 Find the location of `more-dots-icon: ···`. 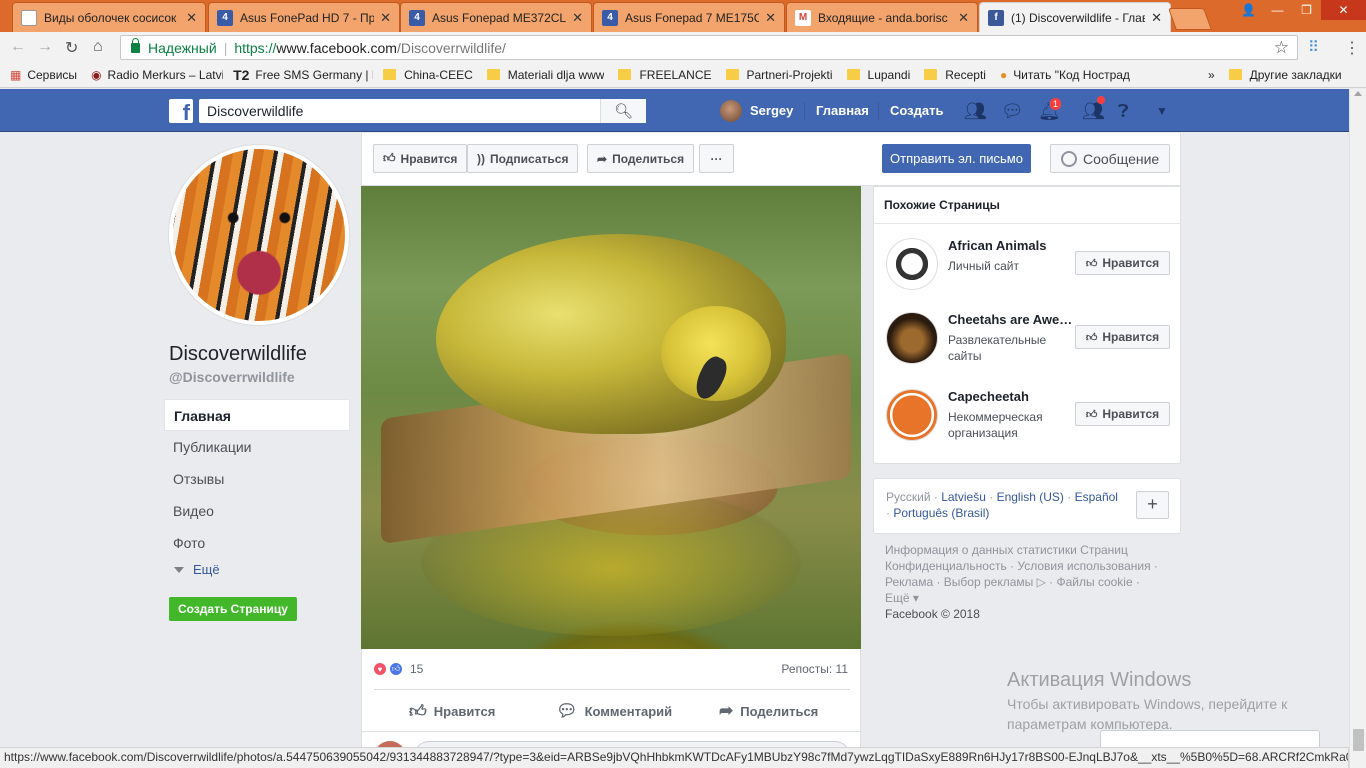

more-dots-icon: ··· is located at coordinates (716, 158).